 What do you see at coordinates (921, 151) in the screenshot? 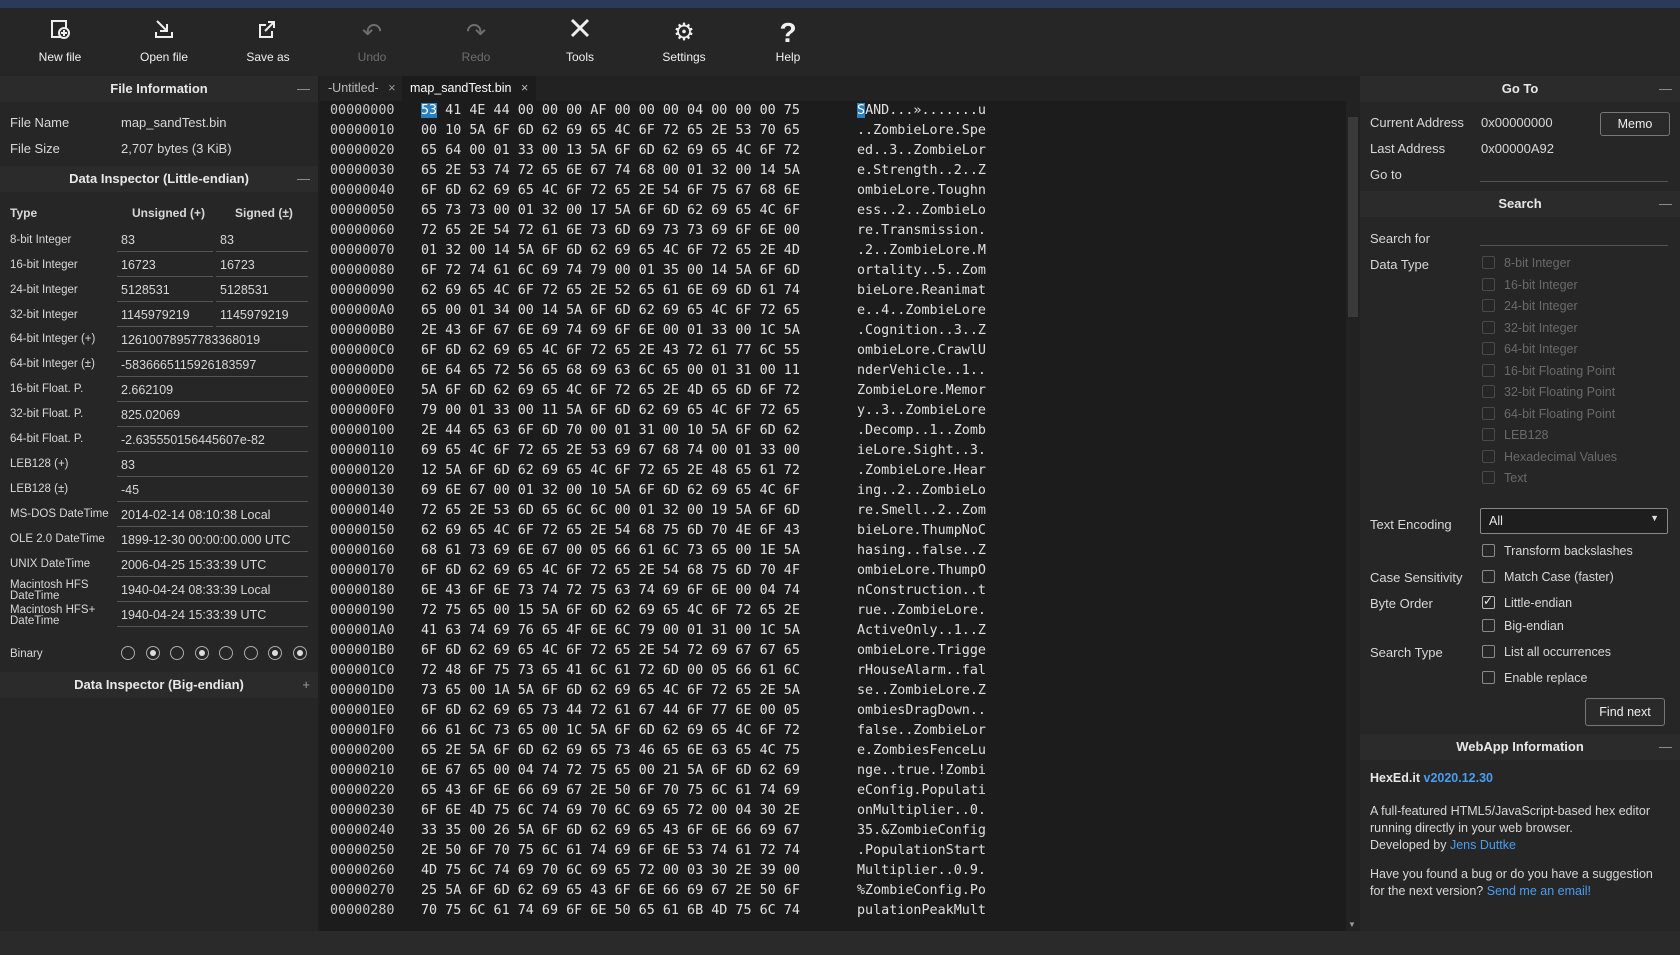
I see `hex-ascii: ed..3..ZombieLor` at bounding box center [921, 151].